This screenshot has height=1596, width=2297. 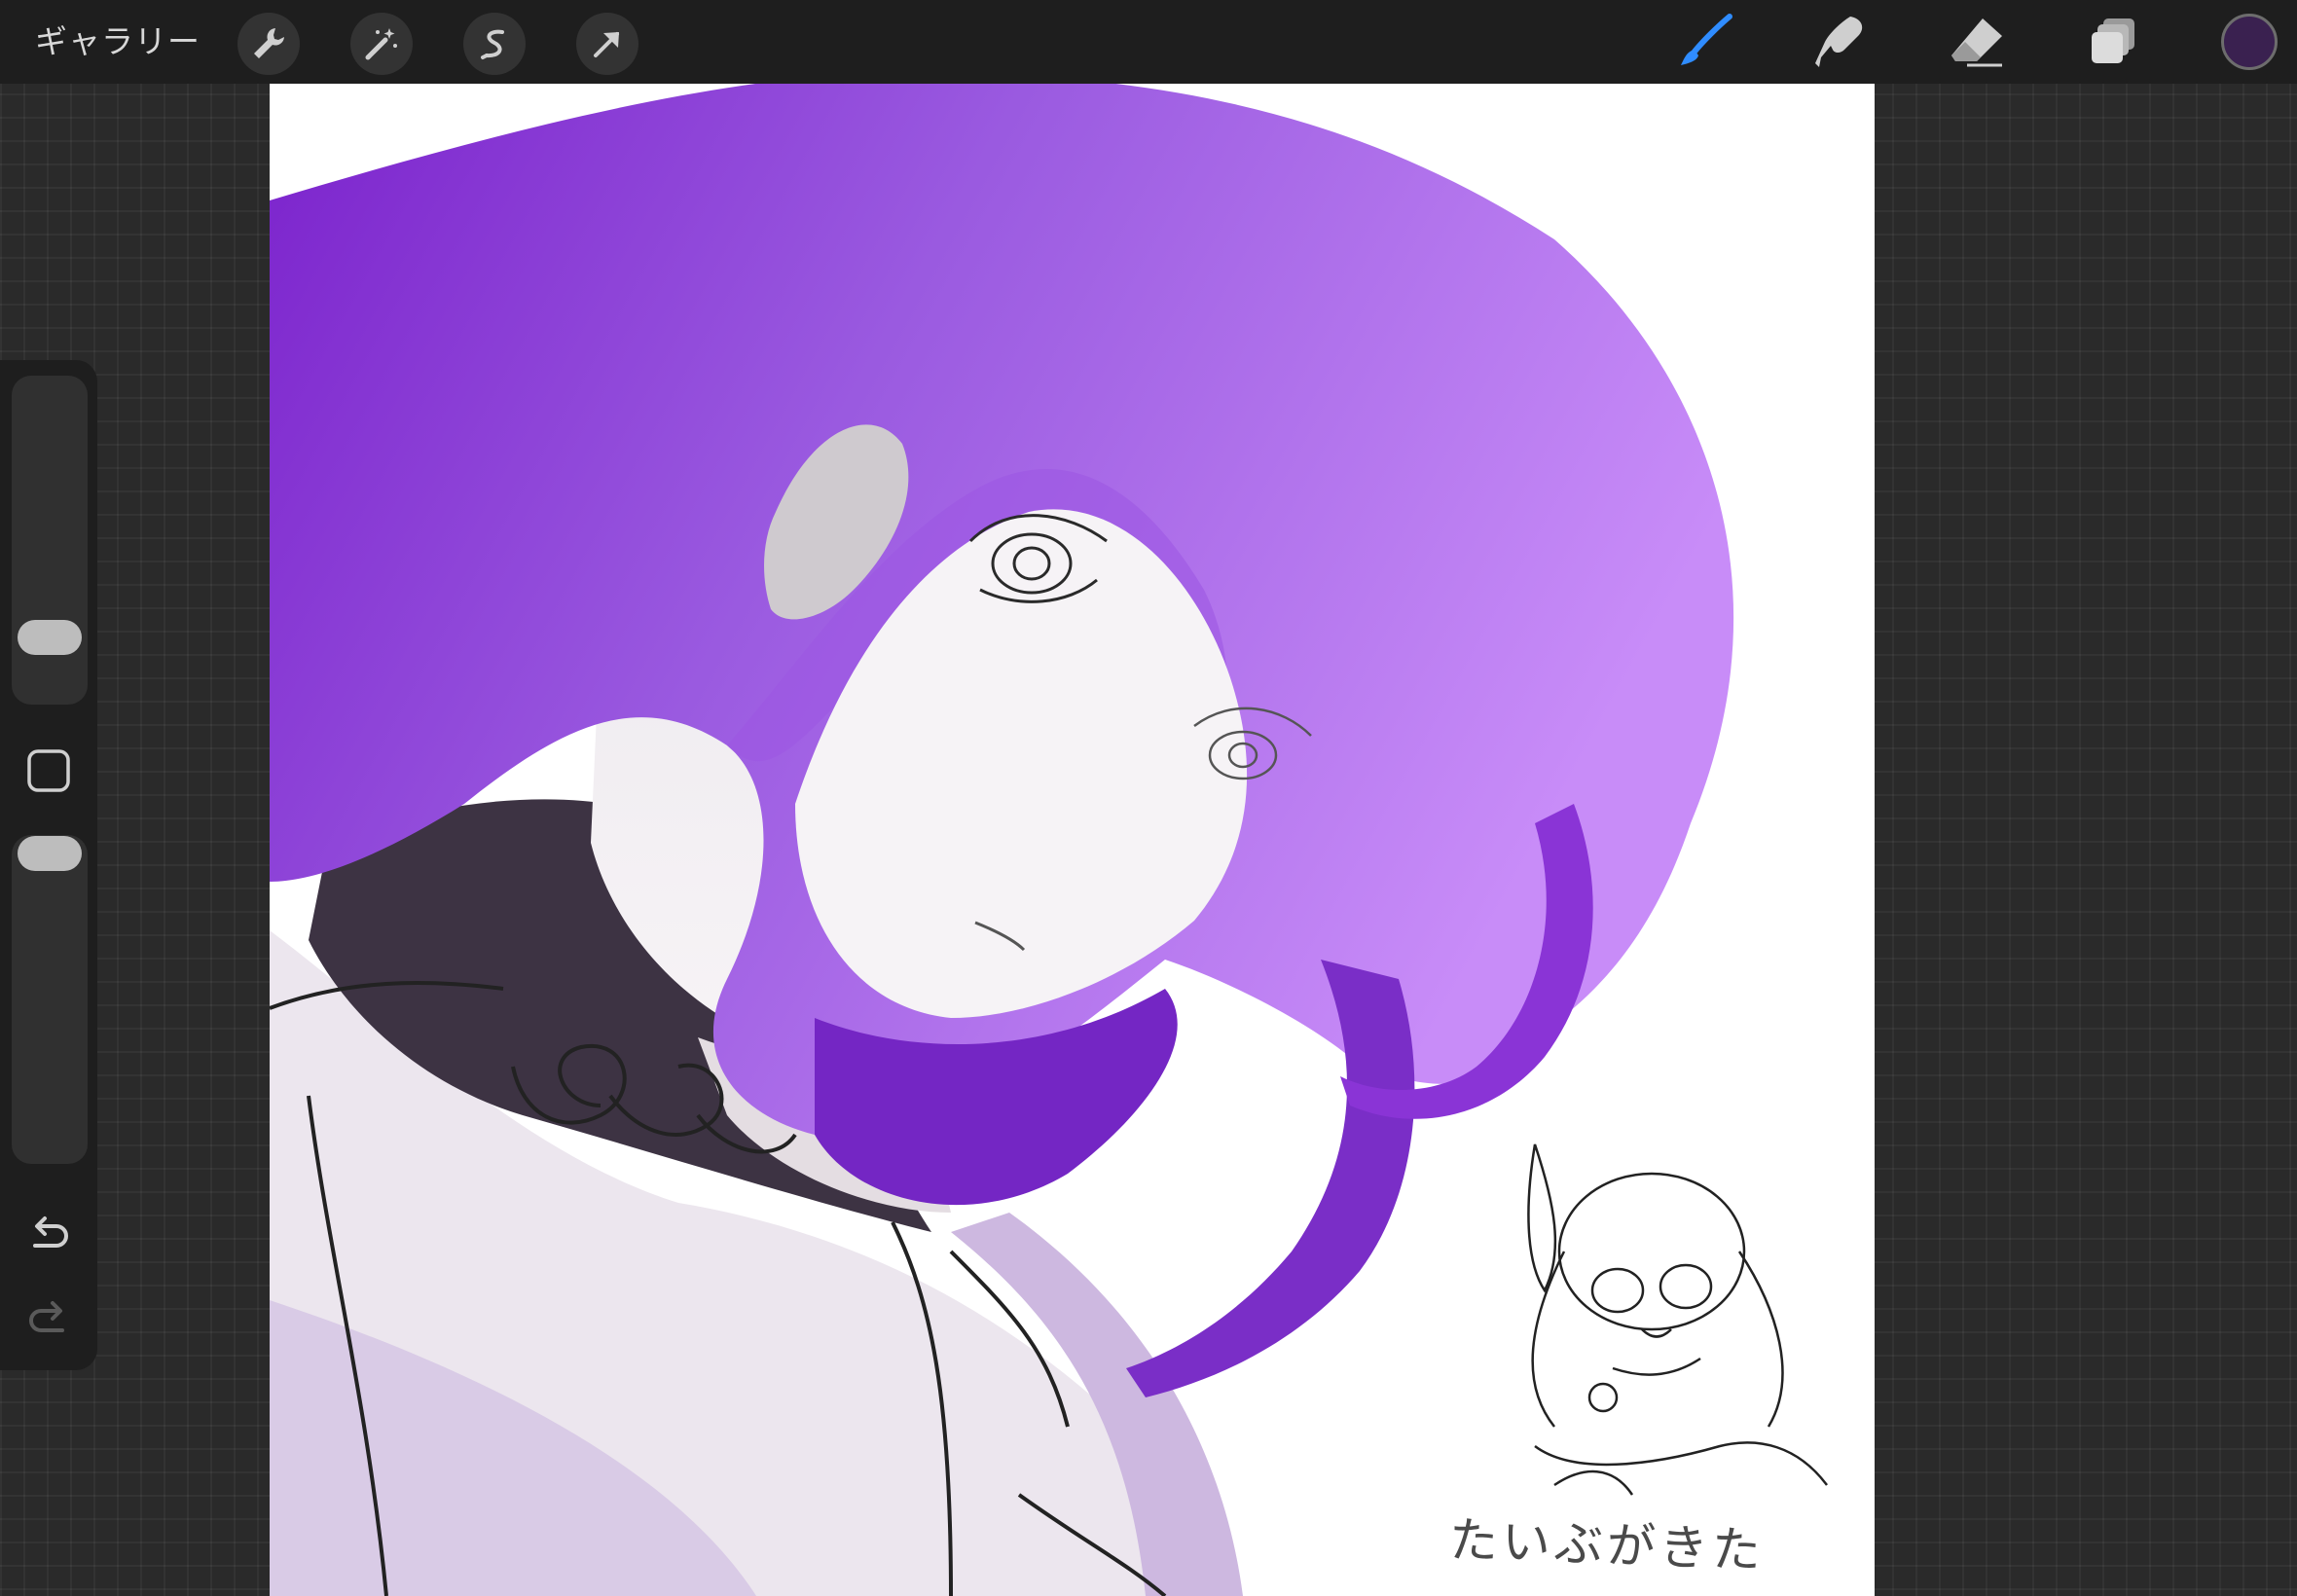 I want to click on undo-button, so click(x=48, y=1234).